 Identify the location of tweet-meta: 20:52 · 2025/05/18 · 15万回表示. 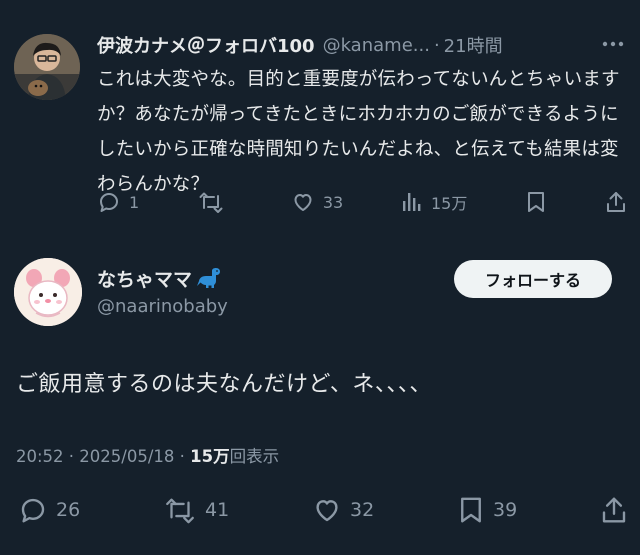
(147, 455).